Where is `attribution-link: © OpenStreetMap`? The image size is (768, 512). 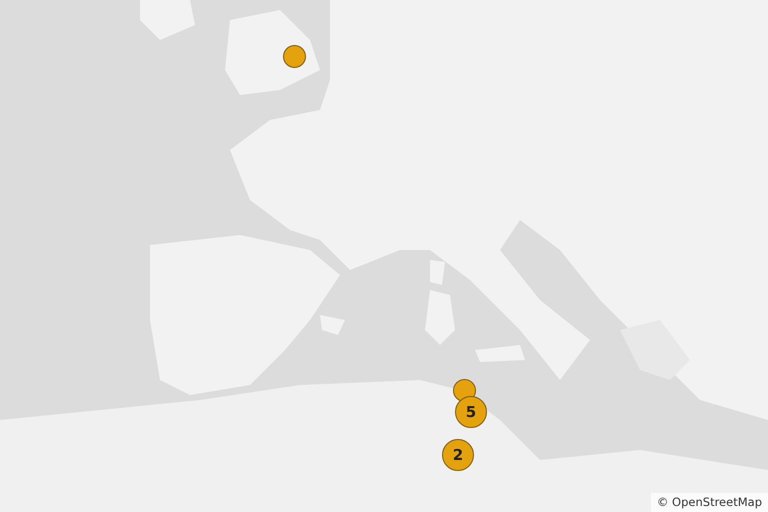
attribution-link: © OpenStreetMap is located at coordinates (709, 502).